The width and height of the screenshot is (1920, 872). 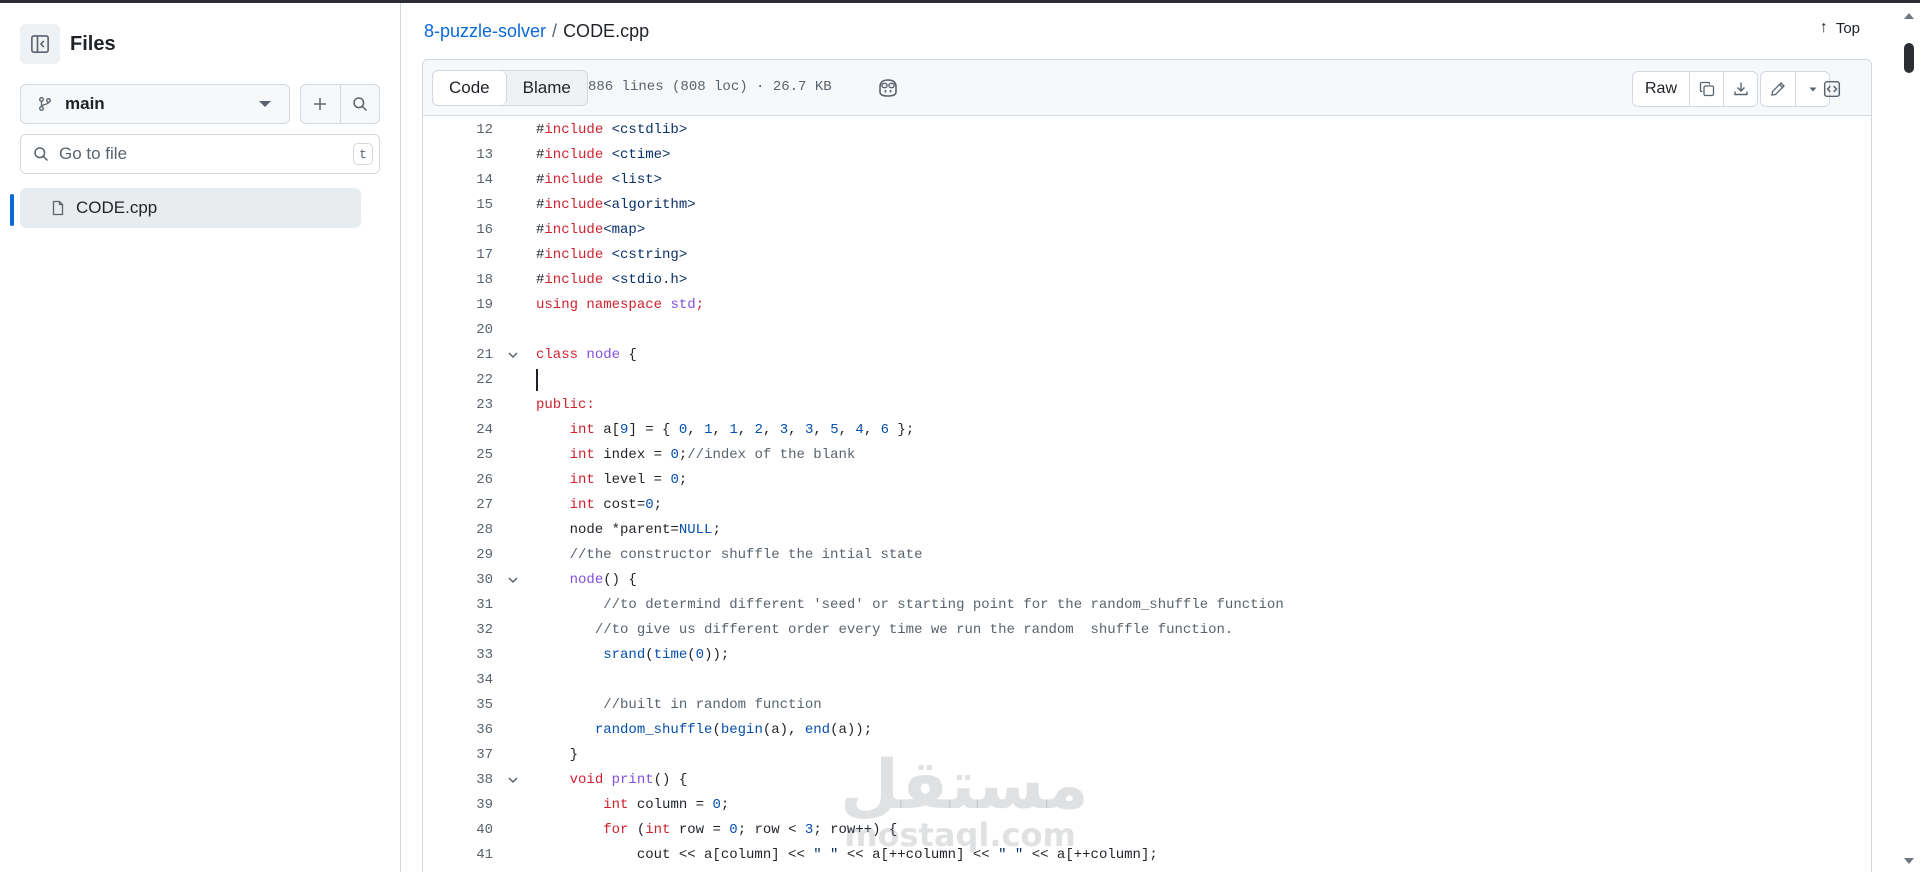 I want to click on breadcrumb-repo-link: 8-puzzle-solver, so click(x=485, y=31).